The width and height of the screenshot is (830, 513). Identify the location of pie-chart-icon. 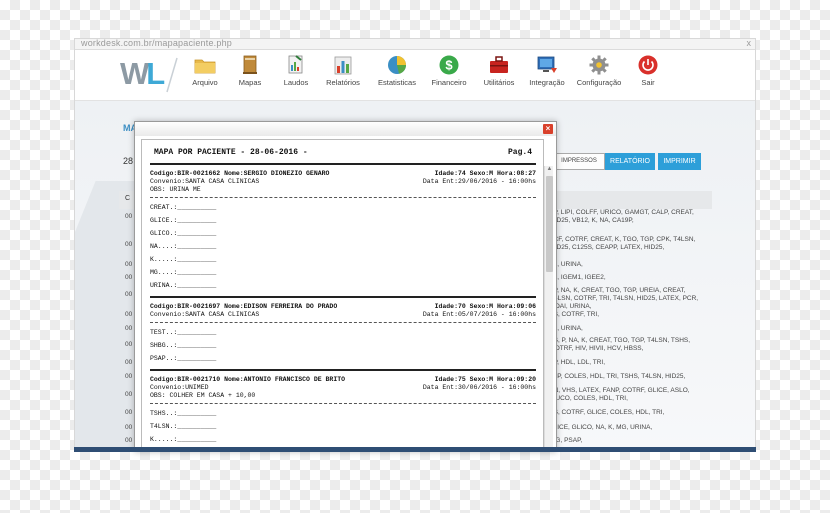
(397, 65).